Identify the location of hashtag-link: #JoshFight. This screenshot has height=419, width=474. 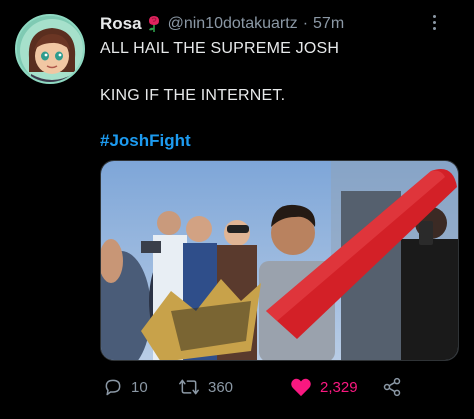
(145, 141).